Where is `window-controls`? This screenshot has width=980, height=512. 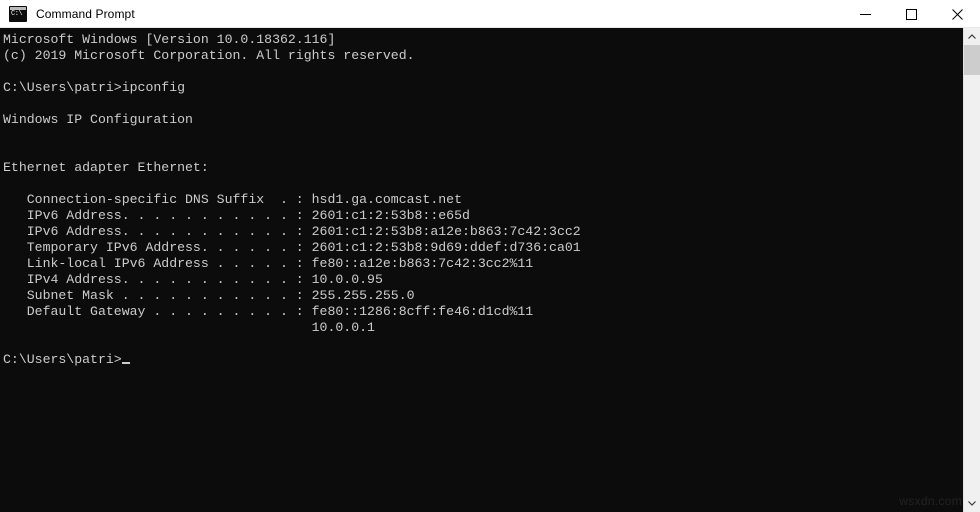 window-controls is located at coordinates (911, 14).